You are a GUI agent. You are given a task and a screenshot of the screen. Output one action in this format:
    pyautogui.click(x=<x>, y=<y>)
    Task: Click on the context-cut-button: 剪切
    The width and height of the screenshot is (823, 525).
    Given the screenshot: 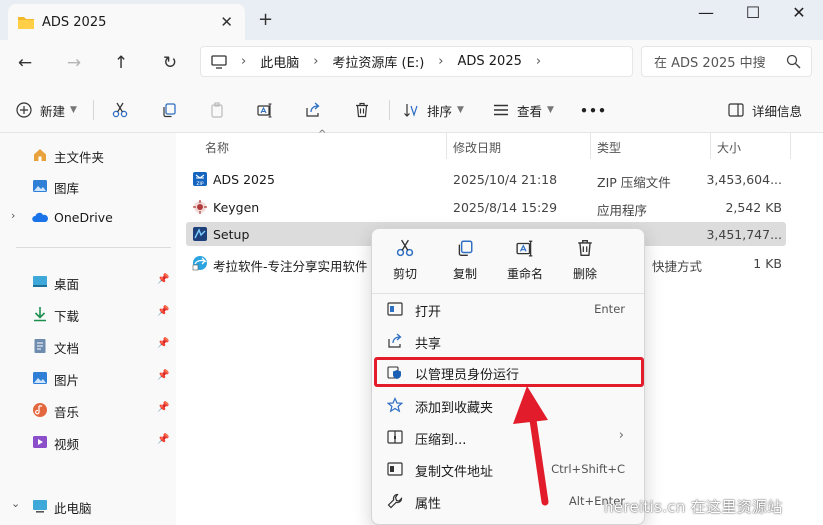 What is the action you would take?
    pyautogui.click(x=405, y=260)
    